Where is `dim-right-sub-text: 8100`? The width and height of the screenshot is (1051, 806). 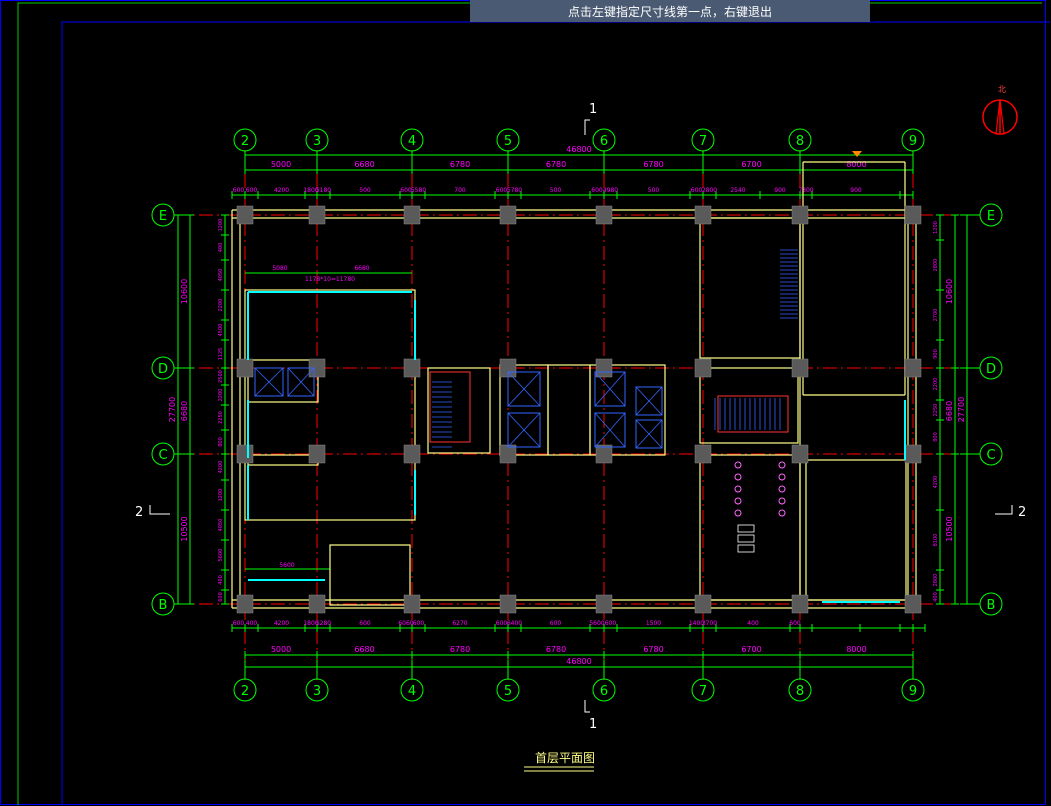 dim-right-sub-text: 8100 is located at coordinates (936, 540).